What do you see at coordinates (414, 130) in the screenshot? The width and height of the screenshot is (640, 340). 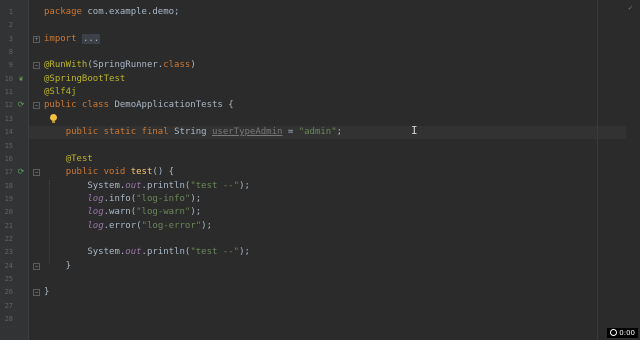 I see `text-cursor-icon: I` at bounding box center [414, 130].